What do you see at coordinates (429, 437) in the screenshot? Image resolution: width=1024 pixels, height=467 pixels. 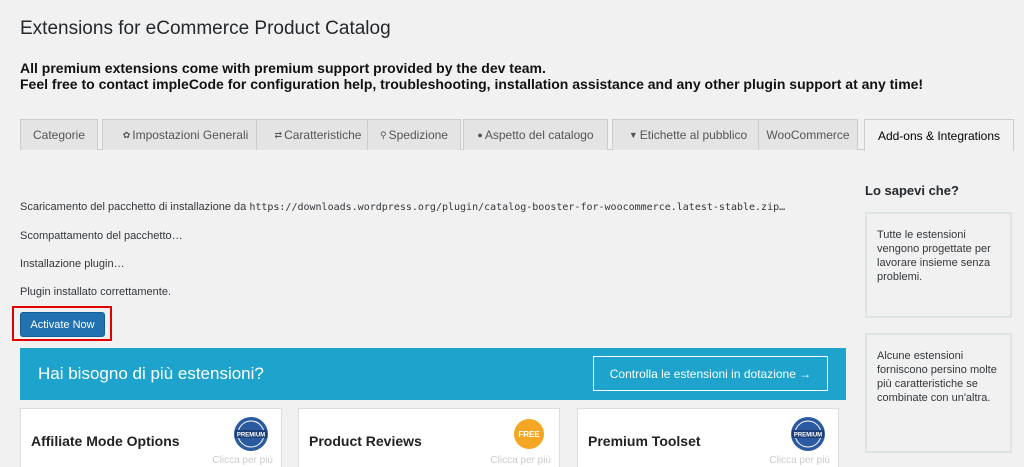 I see `card-product-reviews: Product Reviews FREE Clicca per più` at bounding box center [429, 437].